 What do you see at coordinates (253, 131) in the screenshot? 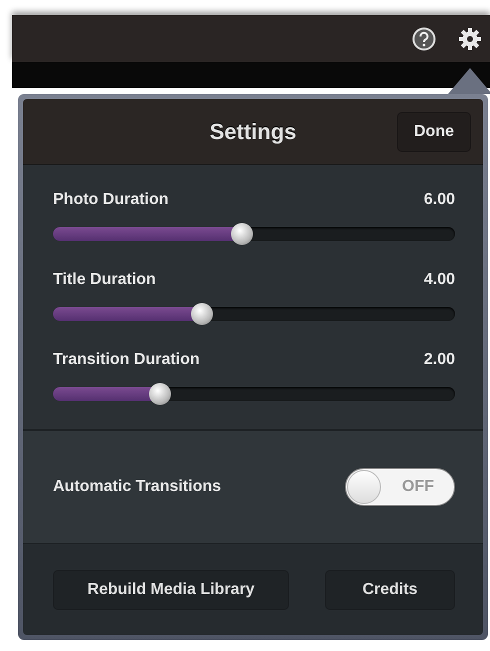
I see `settings-title: Settings` at bounding box center [253, 131].